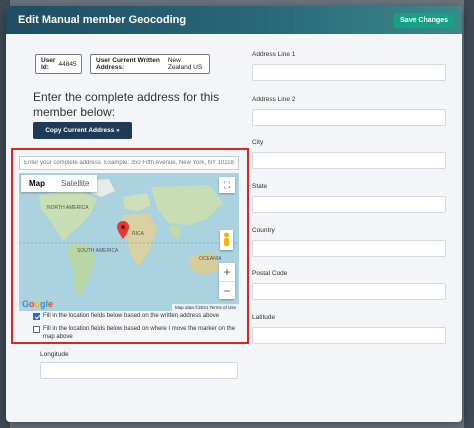 The height and width of the screenshot is (428, 474). What do you see at coordinates (226, 240) in the screenshot?
I see `pegman-icon` at bounding box center [226, 240].